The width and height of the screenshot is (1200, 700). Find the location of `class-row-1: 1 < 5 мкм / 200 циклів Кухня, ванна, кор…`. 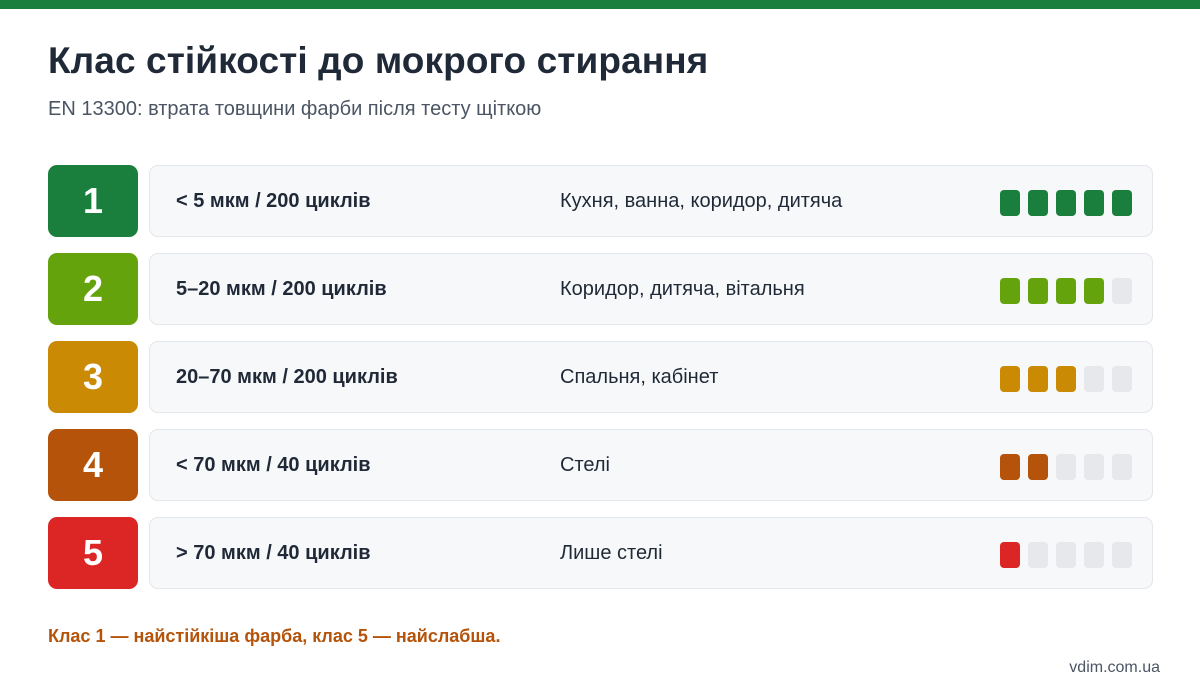

class-row-1: 1 < 5 мкм / 200 циклів Кухня, ванна, кор… is located at coordinates (600, 201).